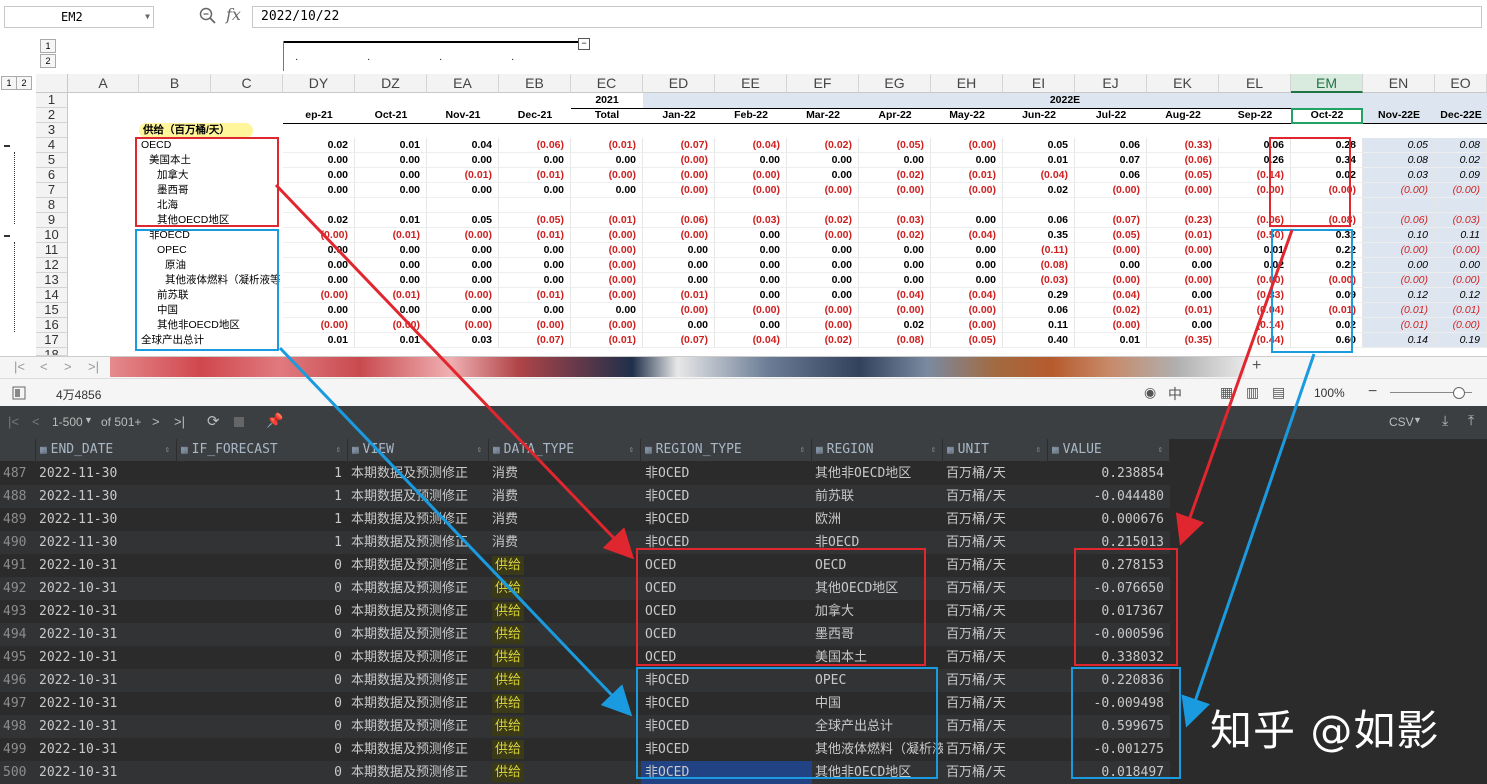 Image resolution: width=1487 pixels, height=784 pixels. Describe the element at coordinates (823, 220) in the screenshot. I see `value-cell: (0.02)` at that location.